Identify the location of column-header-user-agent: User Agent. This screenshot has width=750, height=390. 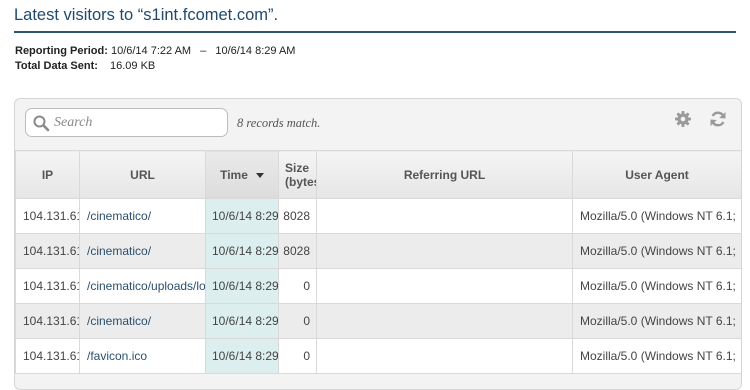
(656, 174).